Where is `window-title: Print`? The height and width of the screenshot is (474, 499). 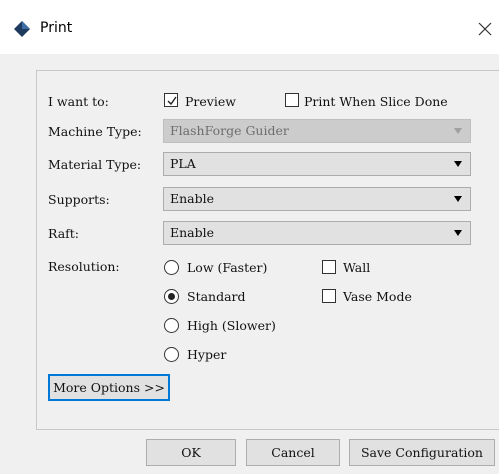 window-title: Print is located at coordinates (56, 28).